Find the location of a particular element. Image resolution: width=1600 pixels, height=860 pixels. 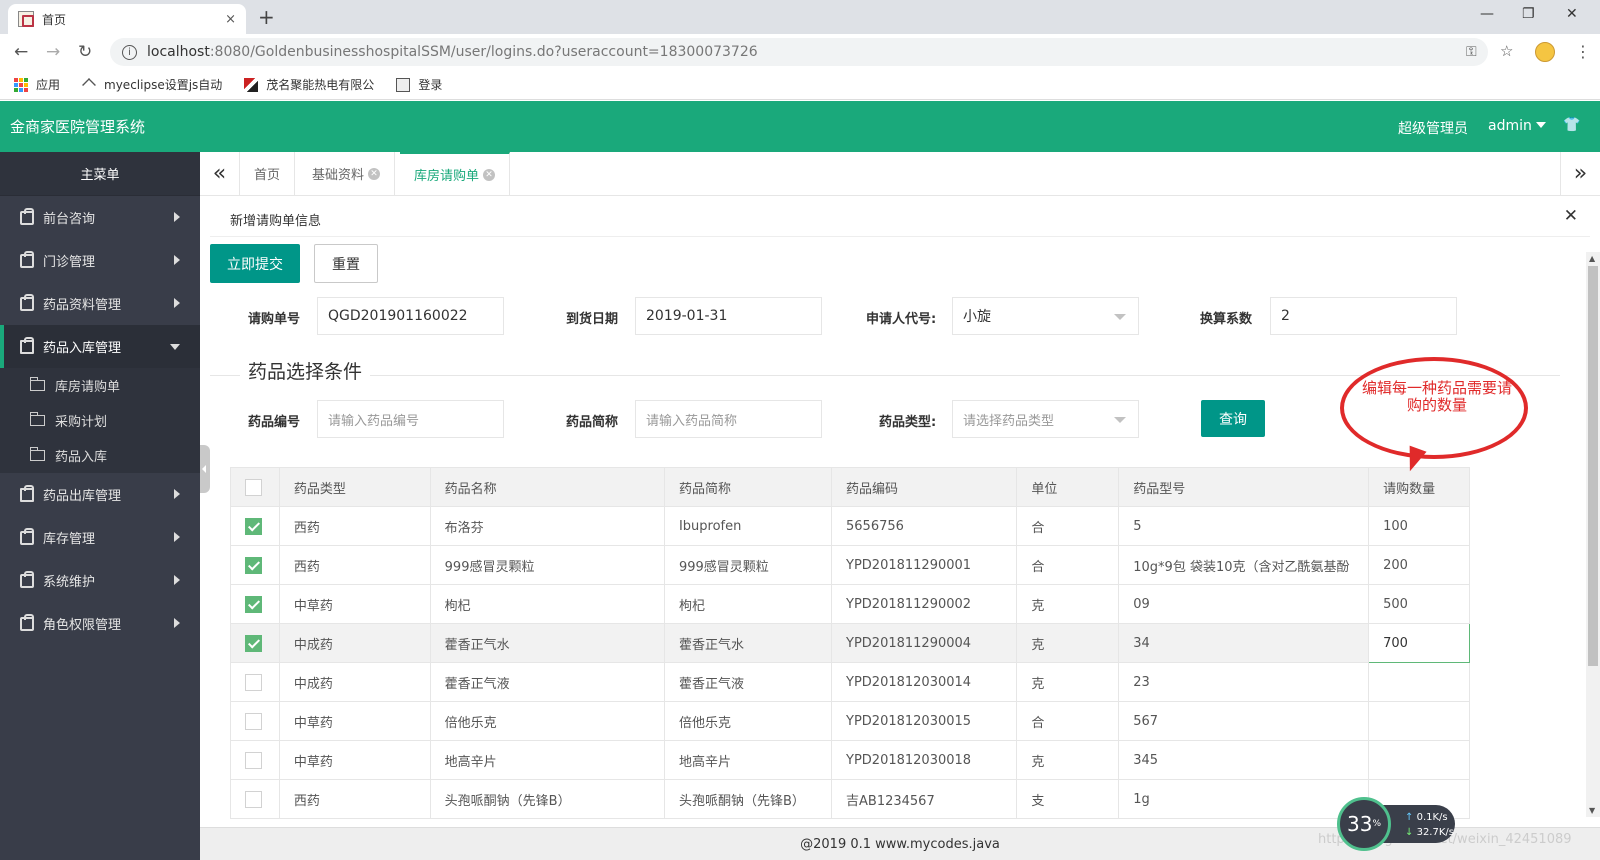

close-panel-icon: ✕ is located at coordinates (1571, 216).